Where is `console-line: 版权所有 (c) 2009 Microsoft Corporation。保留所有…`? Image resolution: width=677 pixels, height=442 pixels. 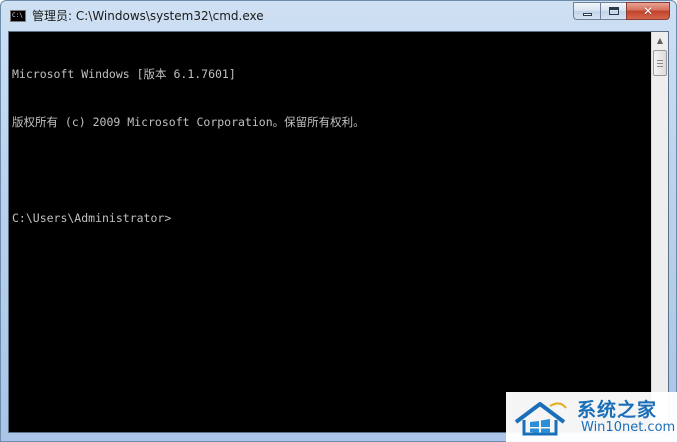 console-line: 版权所有 (c) 2009 Microsoft Corporation。保留所有… is located at coordinates (188, 122).